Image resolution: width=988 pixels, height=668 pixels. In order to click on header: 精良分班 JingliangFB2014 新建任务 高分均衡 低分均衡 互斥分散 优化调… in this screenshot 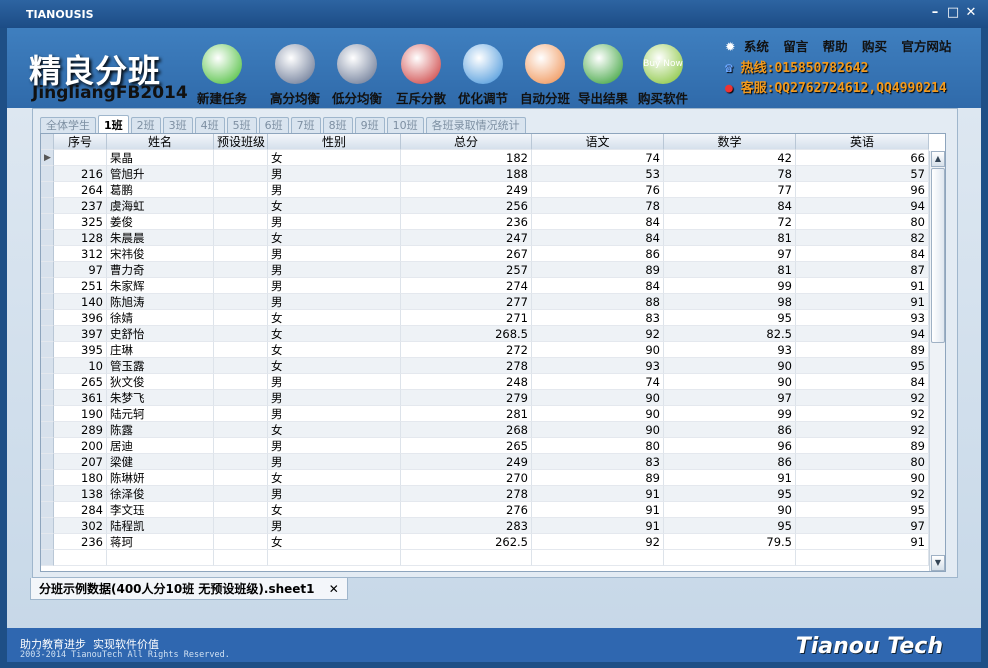, I will do `click(494, 68)`.